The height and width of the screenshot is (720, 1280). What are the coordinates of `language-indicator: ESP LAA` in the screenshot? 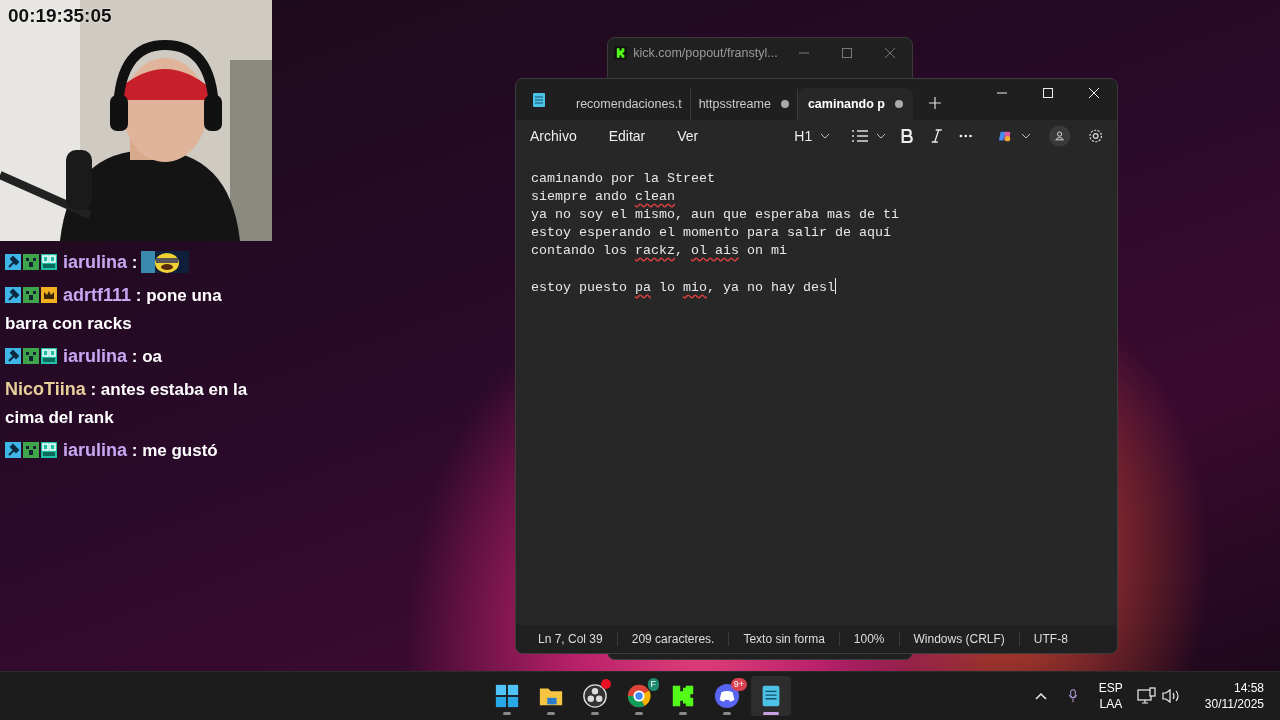 It's located at (1110, 696).